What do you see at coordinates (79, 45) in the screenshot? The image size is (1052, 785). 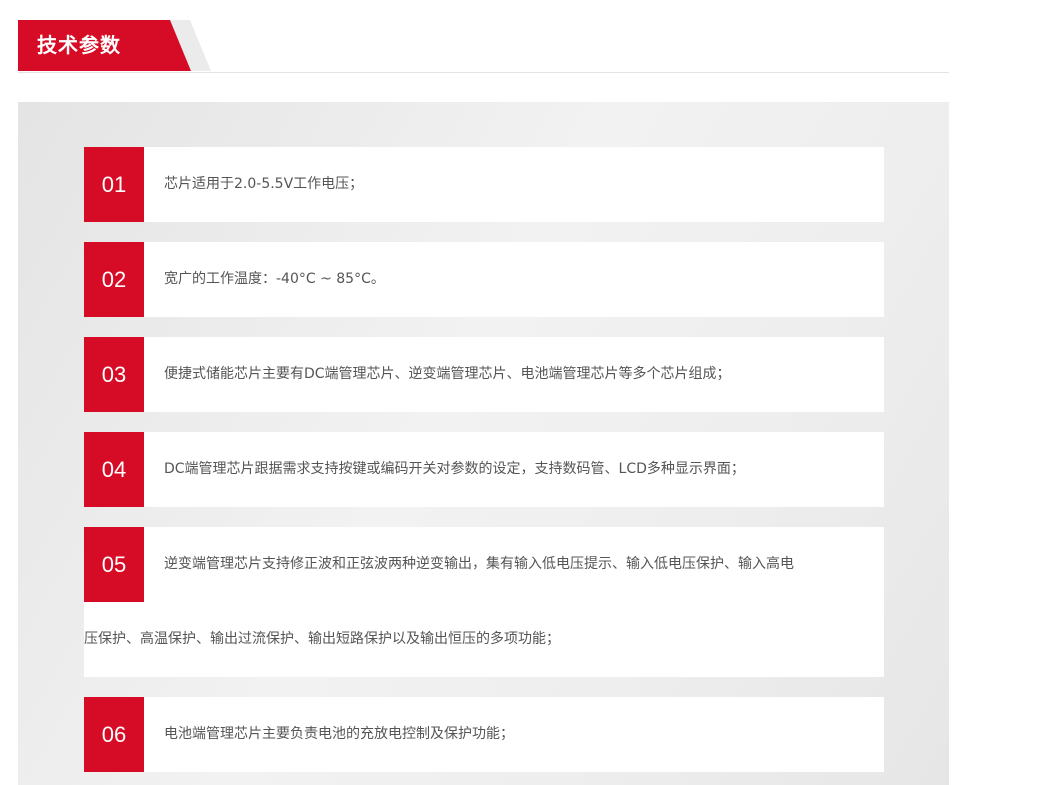 I see `section-title: 技术参数` at bounding box center [79, 45].